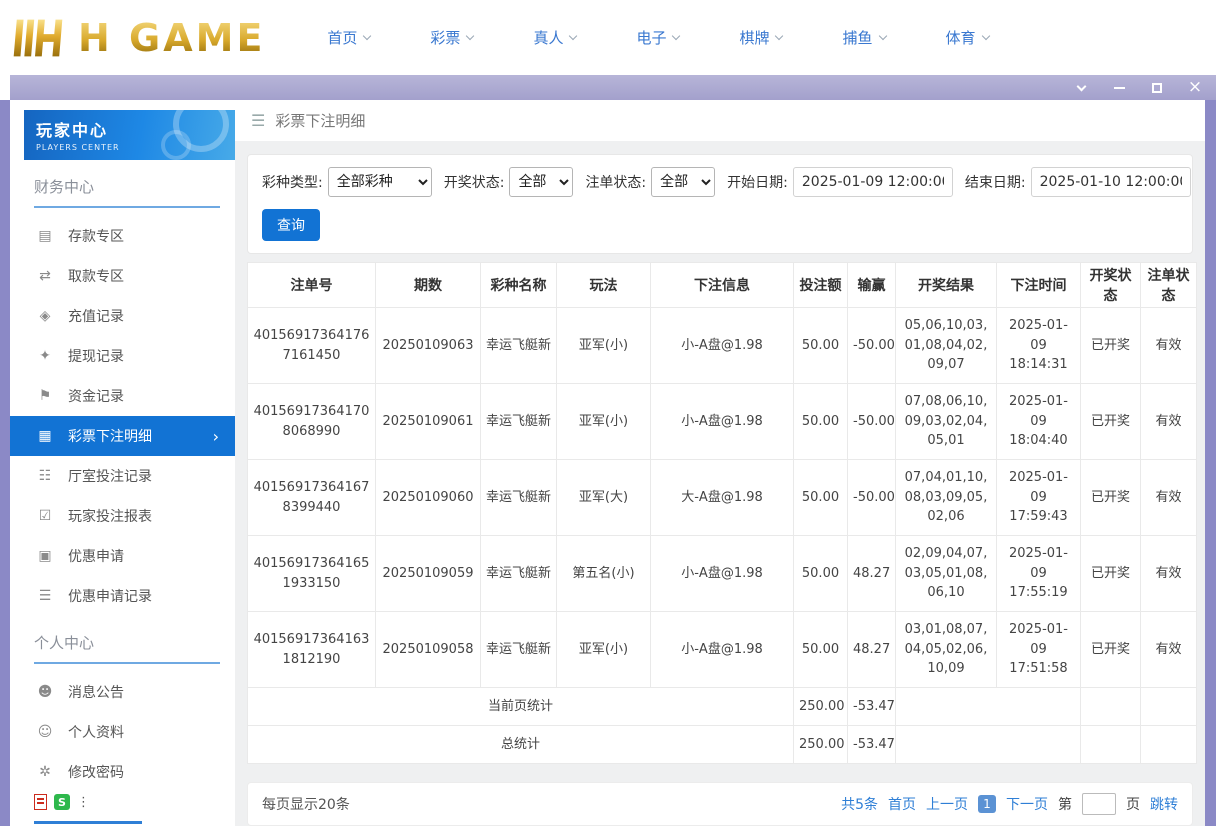 The height and width of the screenshot is (826, 1216). I want to click on order-status-select: 全部, so click(683, 182).